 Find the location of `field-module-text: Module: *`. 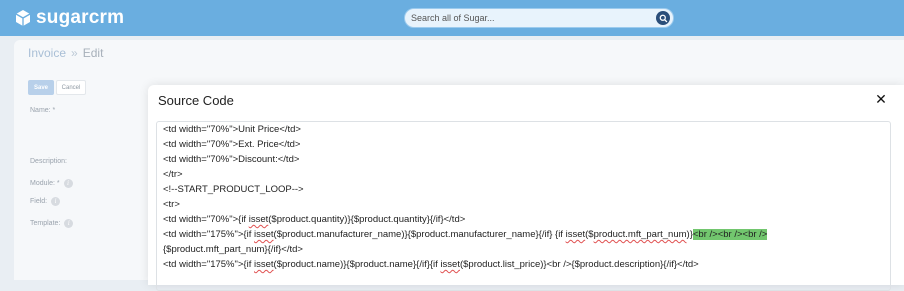

field-module-text: Module: * is located at coordinates (45, 183).